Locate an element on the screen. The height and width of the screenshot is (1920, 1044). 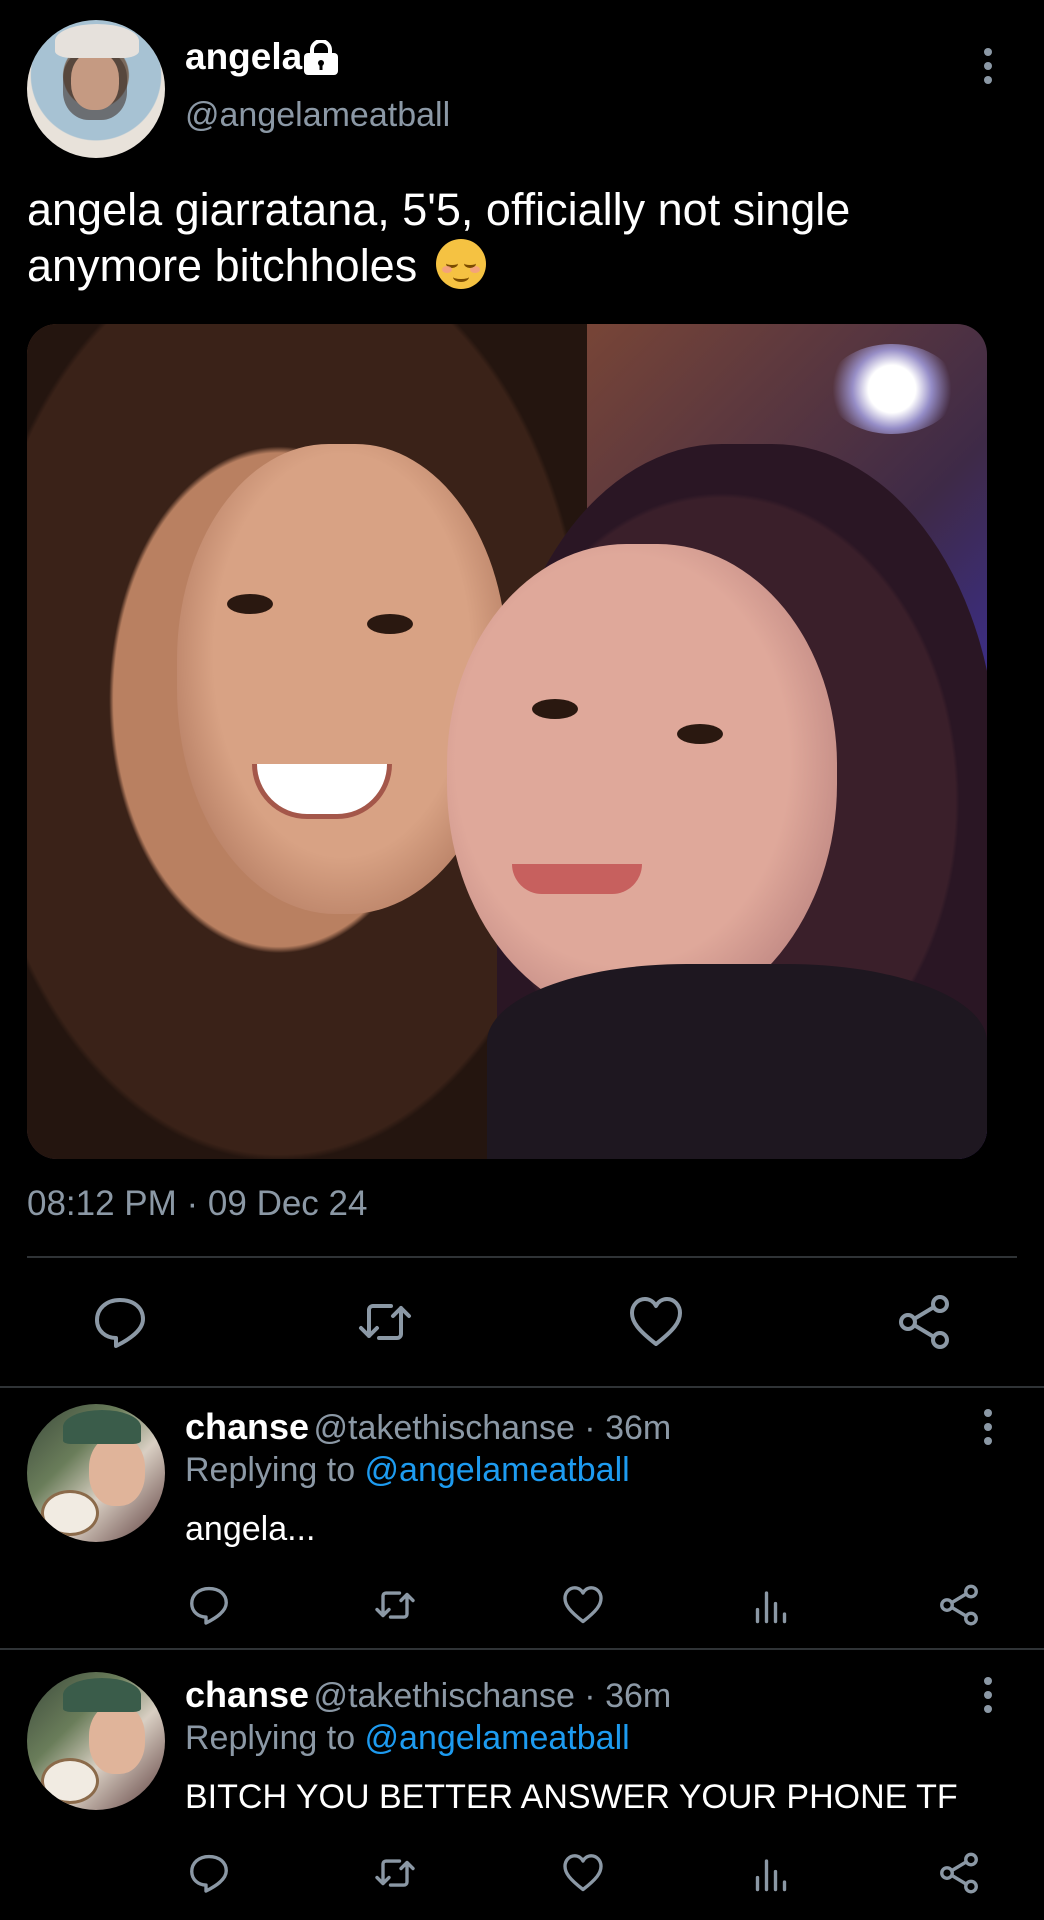
reply-text: BITCH YOU BETTER ANSWER YOUR PHONE TF is located at coordinates (571, 1797).